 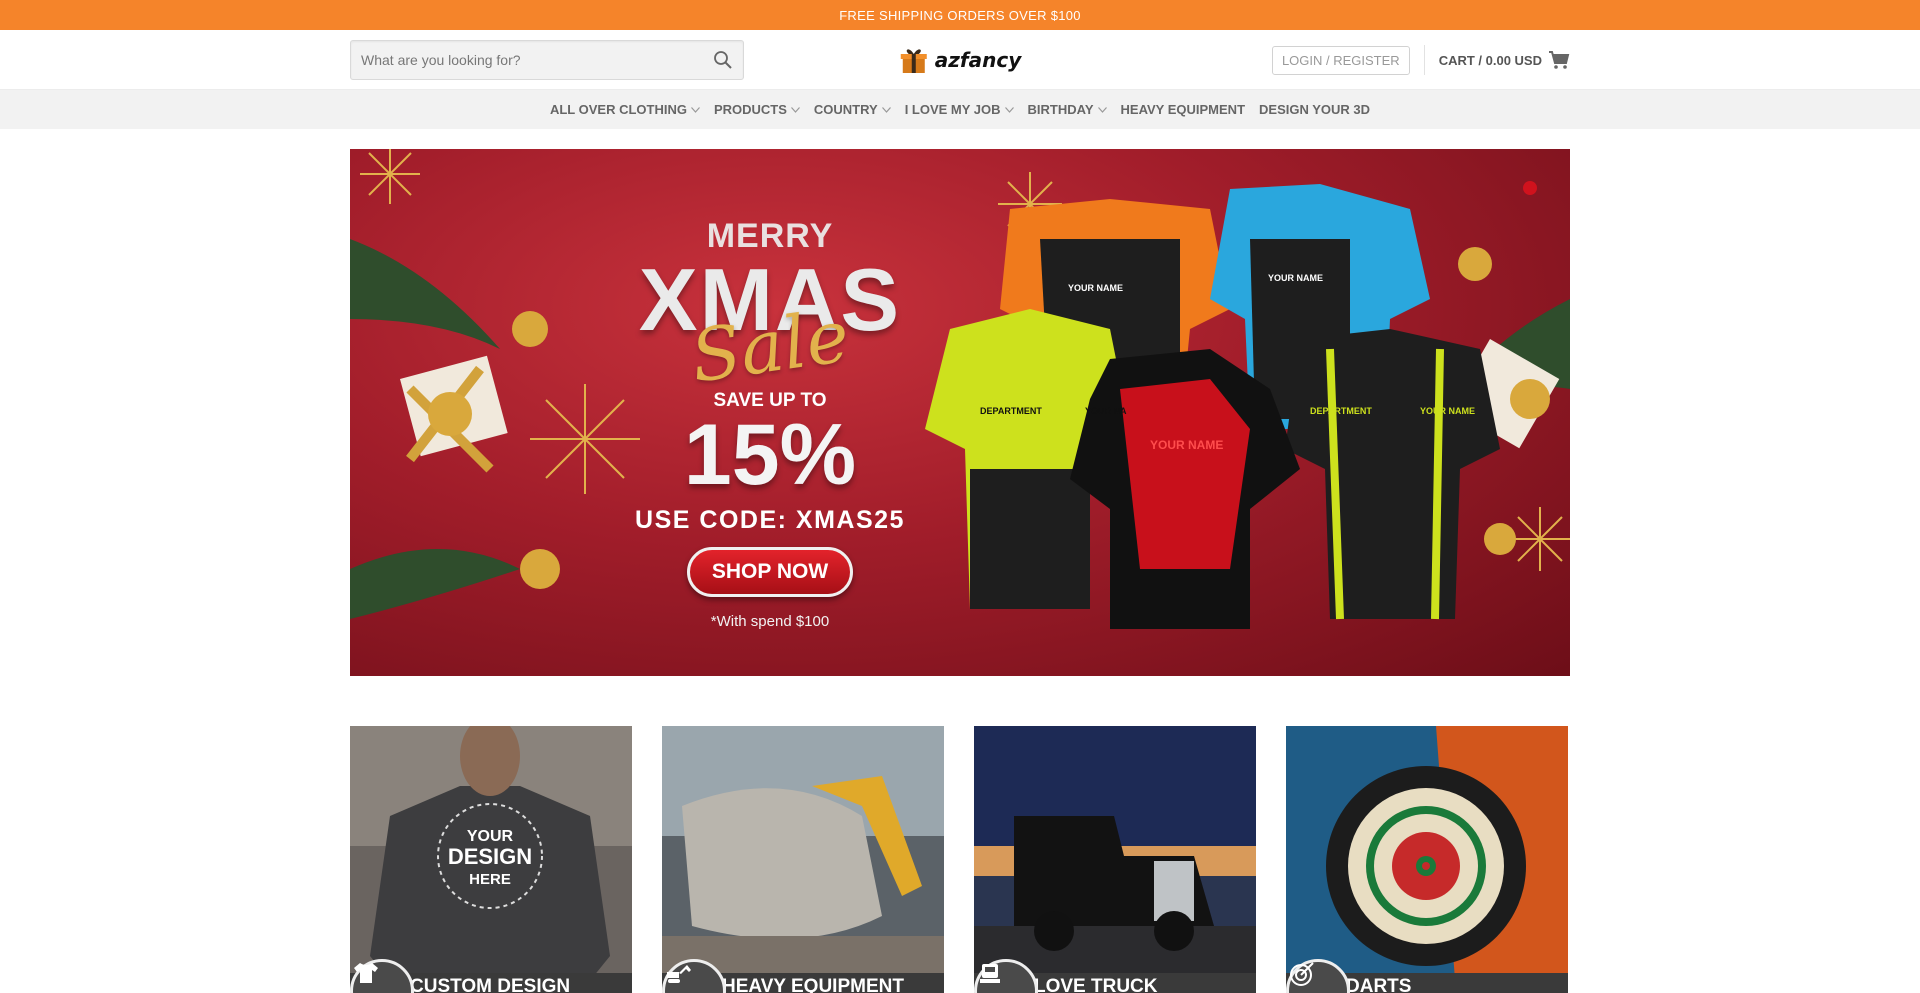 What do you see at coordinates (366, 973) in the screenshot?
I see `tshirt-icon` at bounding box center [366, 973].